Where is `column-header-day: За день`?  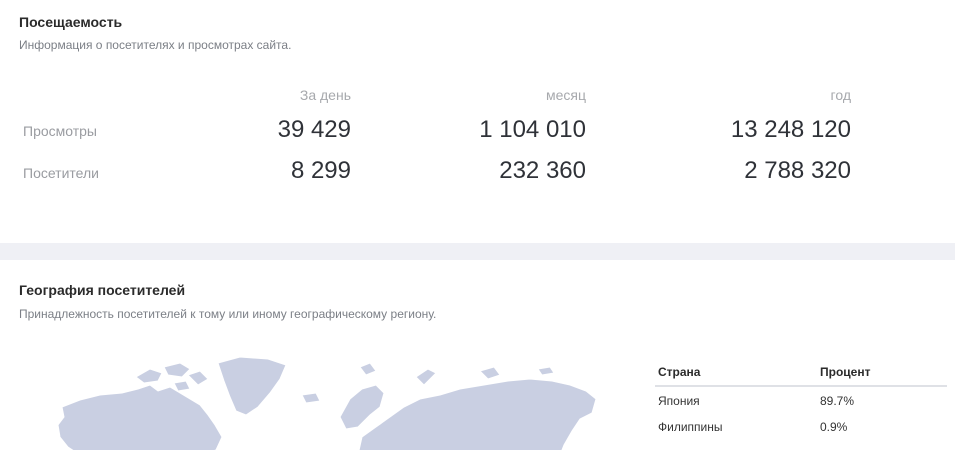 column-header-day: За день is located at coordinates (325, 95).